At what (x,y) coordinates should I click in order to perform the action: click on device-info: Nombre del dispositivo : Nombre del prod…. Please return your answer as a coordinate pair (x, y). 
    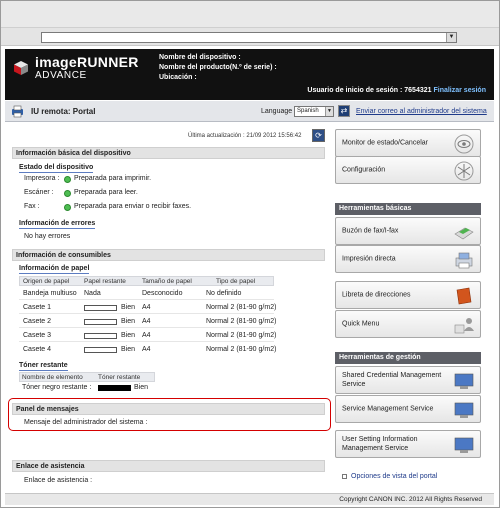
    Looking at the image, I should click on (218, 68).